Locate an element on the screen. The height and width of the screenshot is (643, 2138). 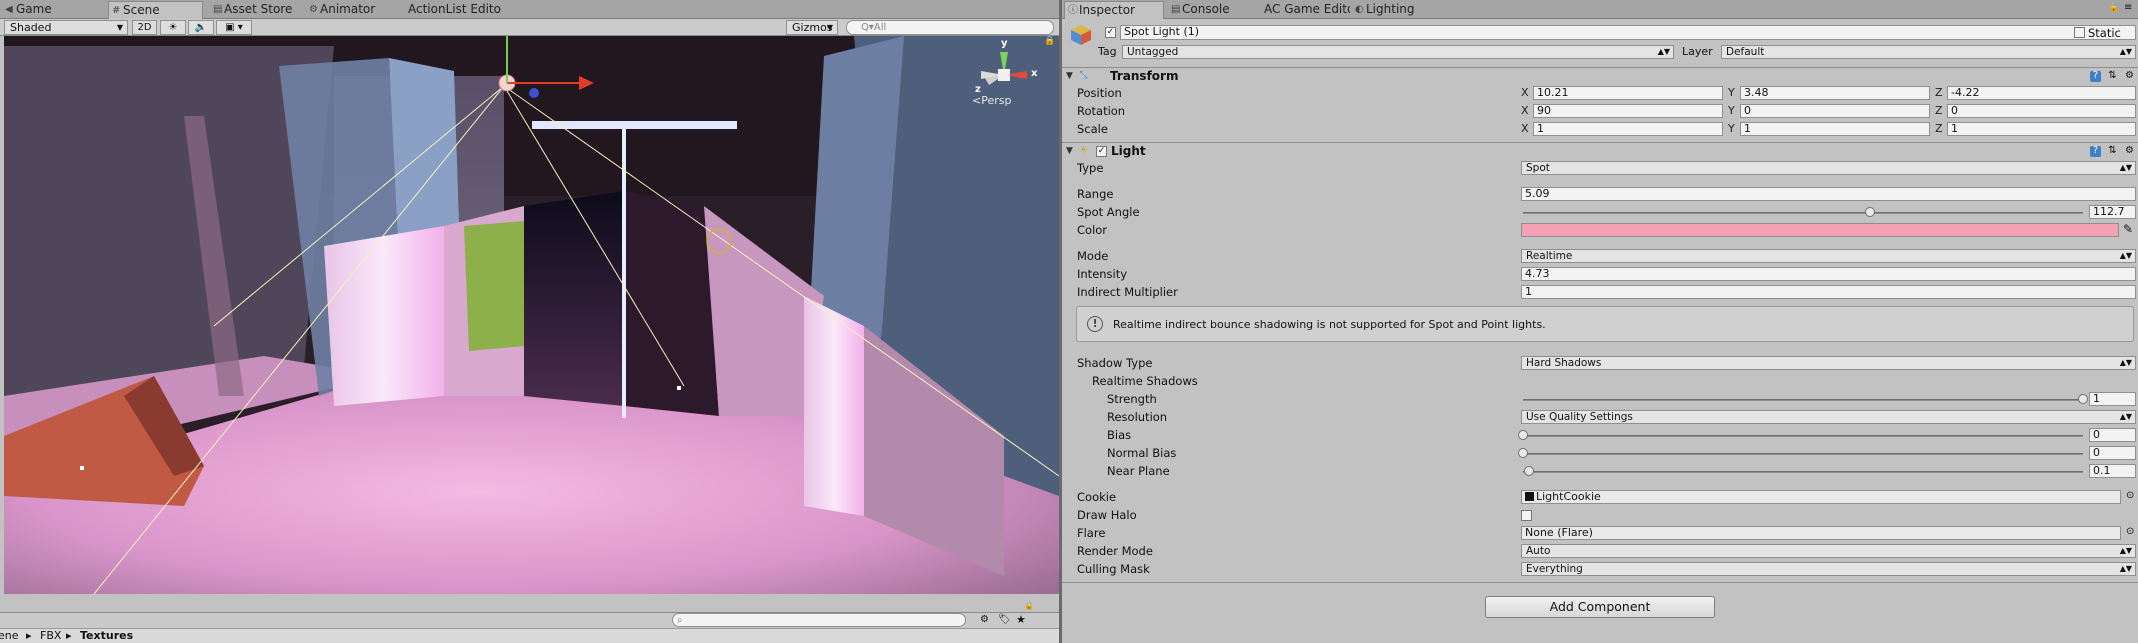
console-icon: ▤ is located at coordinates (1176, 9).